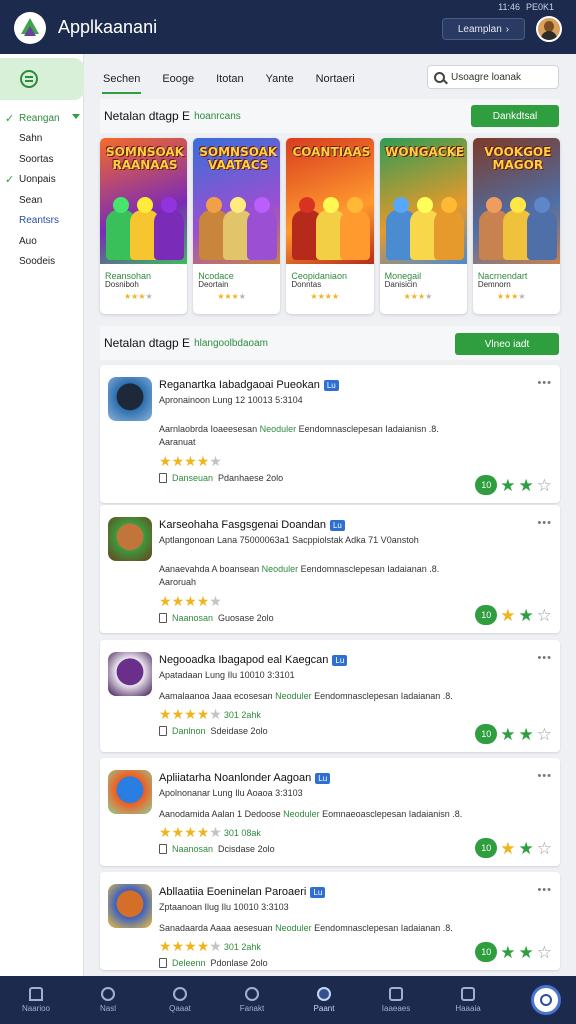 This screenshot has width=576, height=1024. Describe the element at coordinates (280, 79) in the screenshot. I see `tab-4: Yante` at that location.